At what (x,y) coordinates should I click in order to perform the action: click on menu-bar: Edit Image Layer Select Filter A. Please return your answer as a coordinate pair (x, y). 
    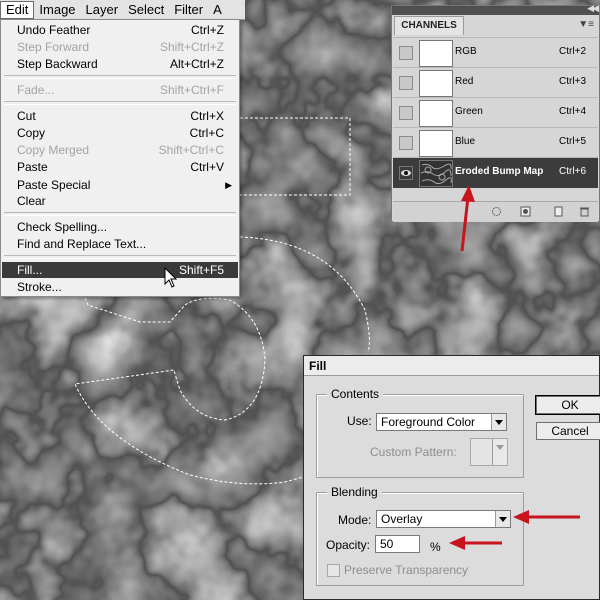
    Looking at the image, I should click on (122, 10).